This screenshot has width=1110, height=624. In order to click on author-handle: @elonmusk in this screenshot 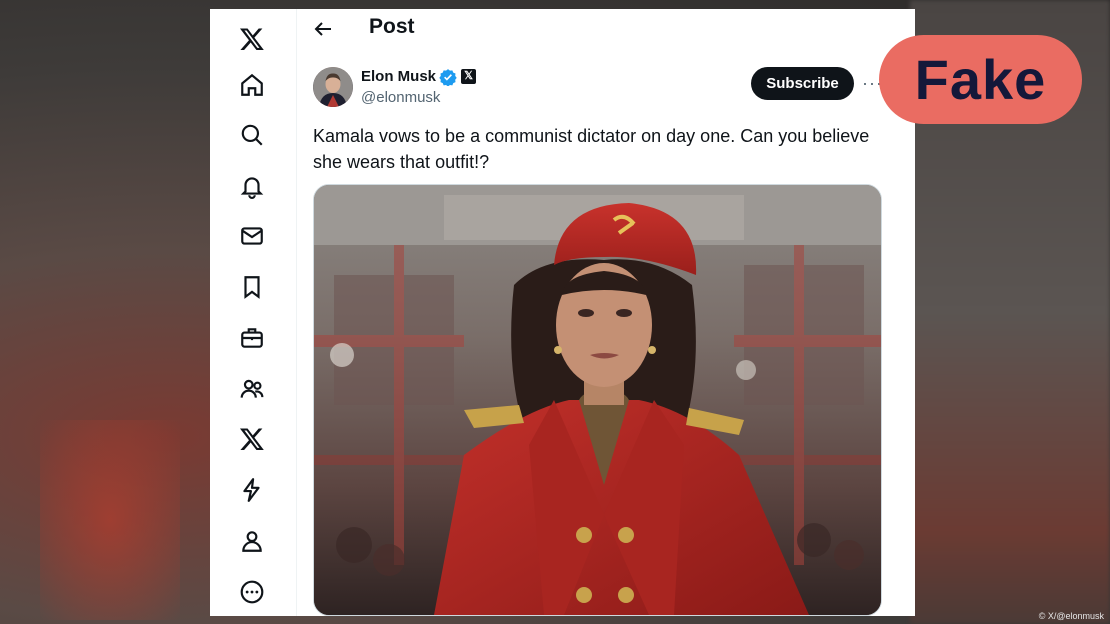, I will do `click(400, 97)`.